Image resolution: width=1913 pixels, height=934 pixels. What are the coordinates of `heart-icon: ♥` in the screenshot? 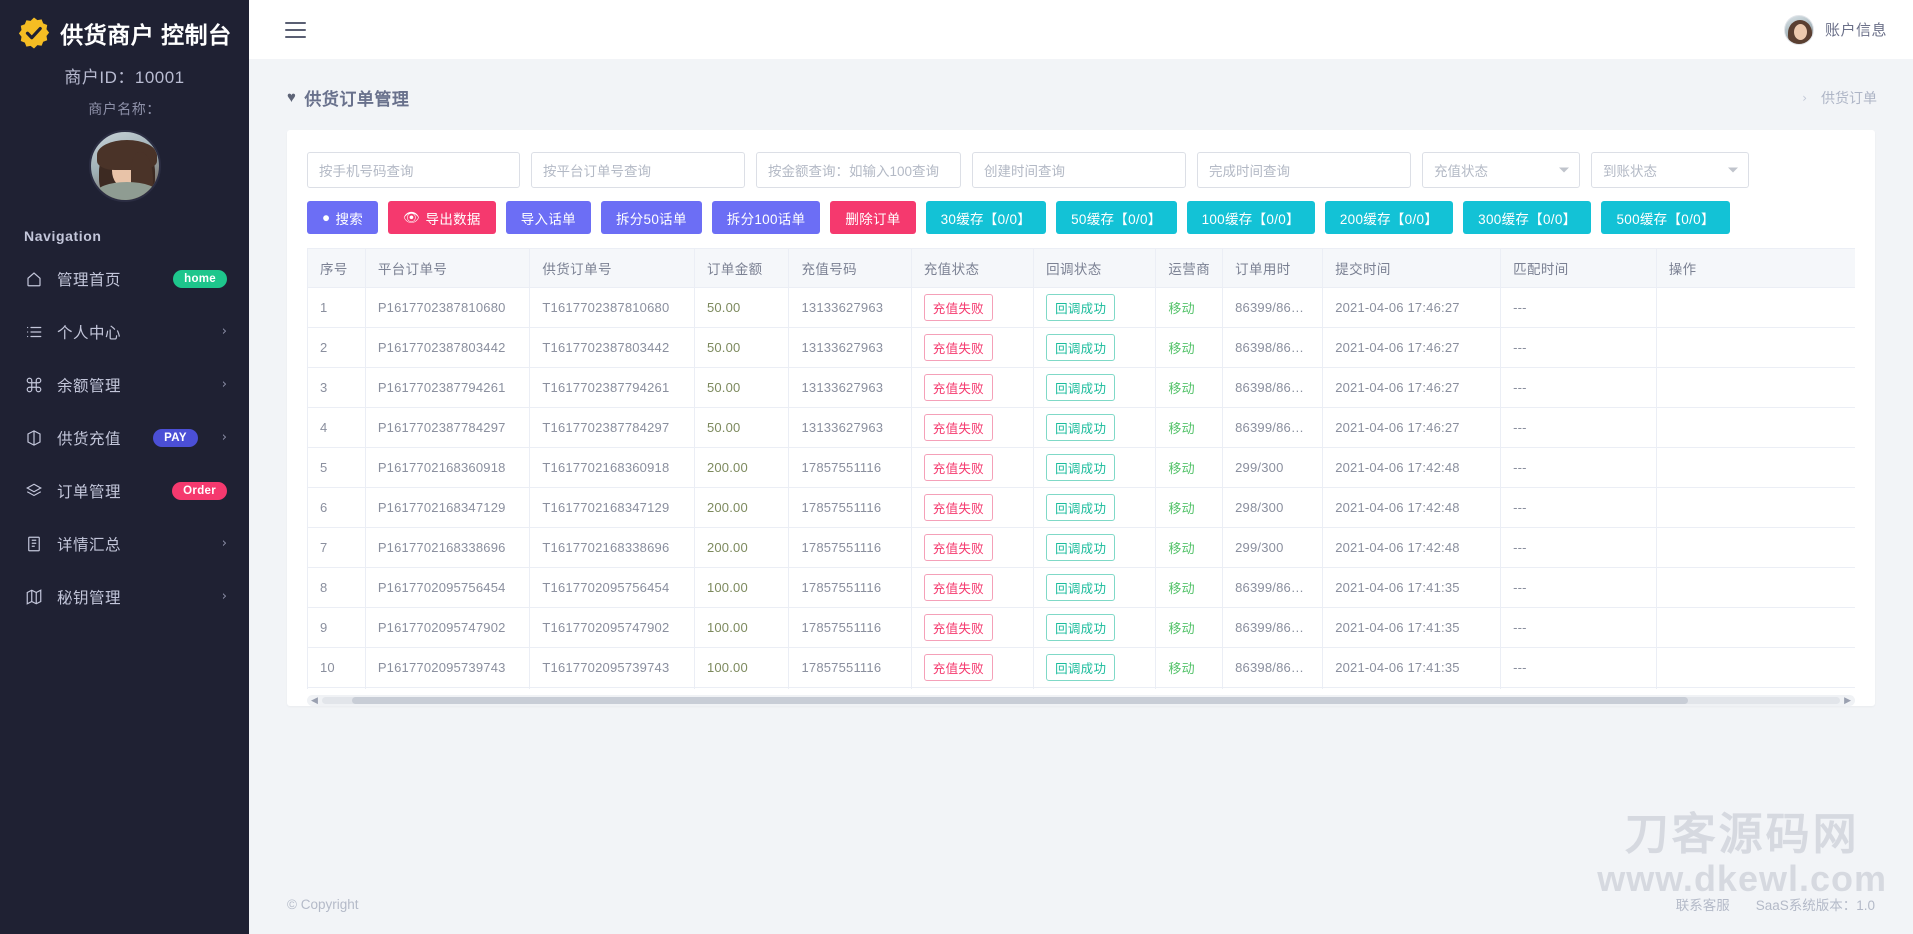 It's located at (292, 97).